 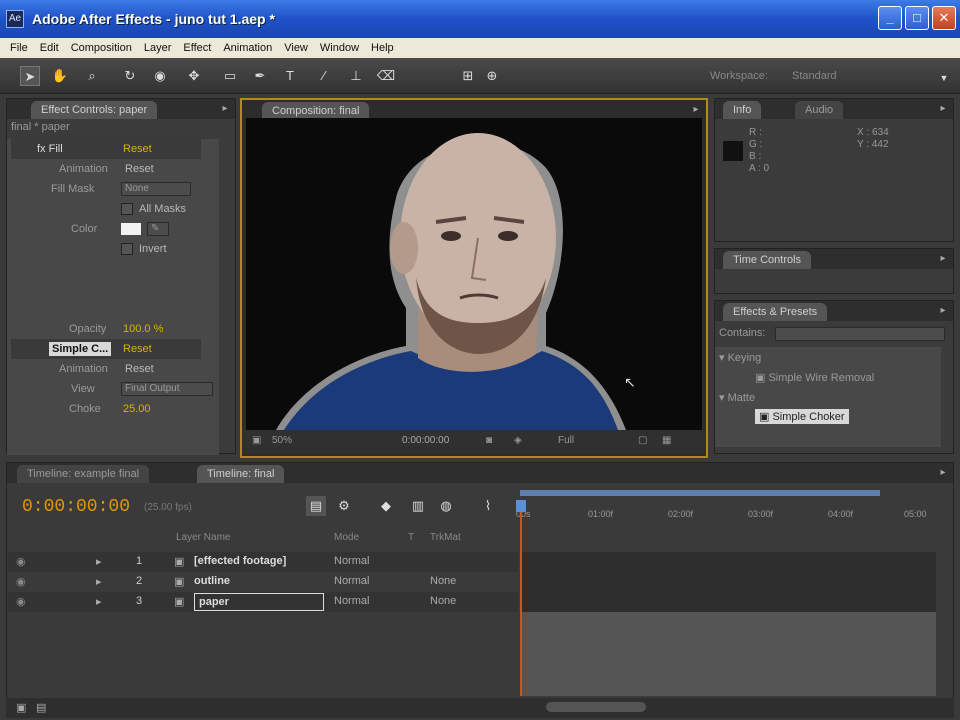 I want to click on menu-edit: Edit, so click(x=49, y=48).